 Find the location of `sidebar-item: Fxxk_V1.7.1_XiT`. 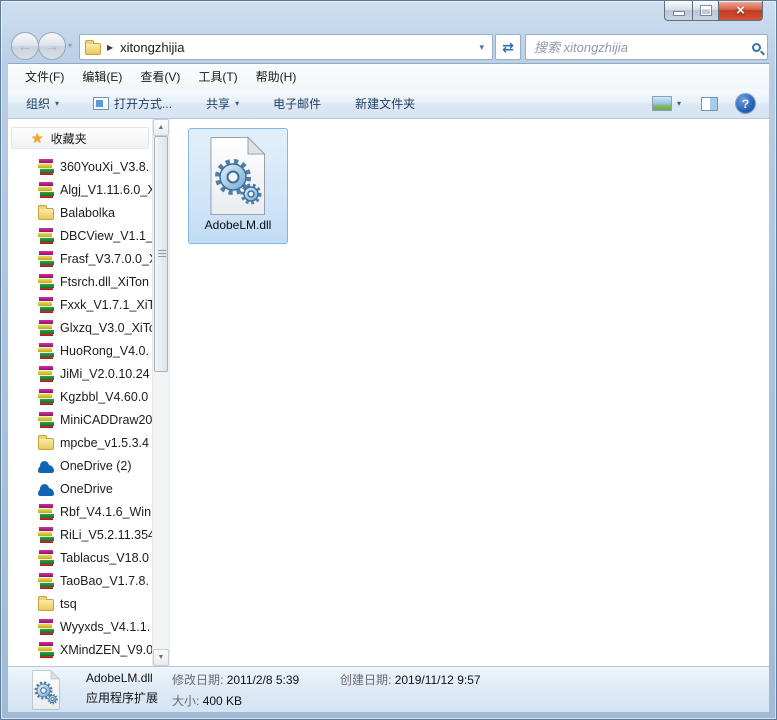

sidebar-item: Fxxk_V1.7.1_XiT is located at coordinates (80, 304).